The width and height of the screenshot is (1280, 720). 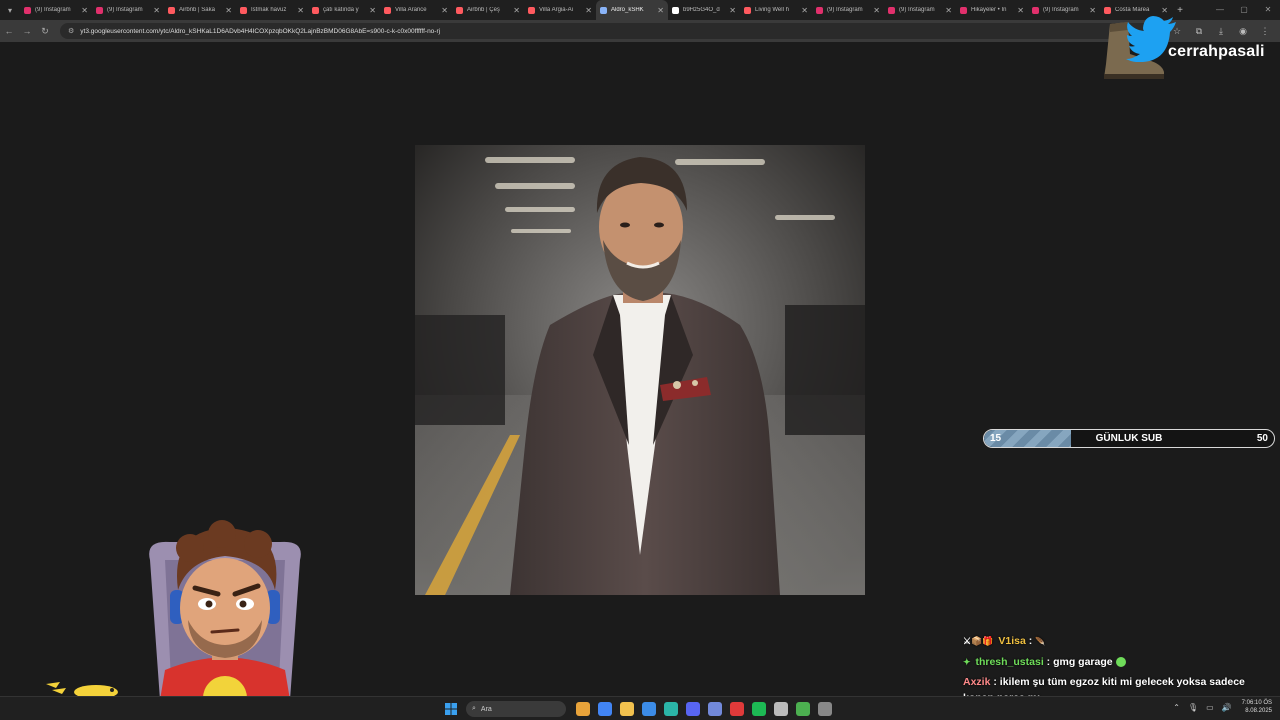 I want to click on volume-icon: 🔊, so click(x=1227, y=707).